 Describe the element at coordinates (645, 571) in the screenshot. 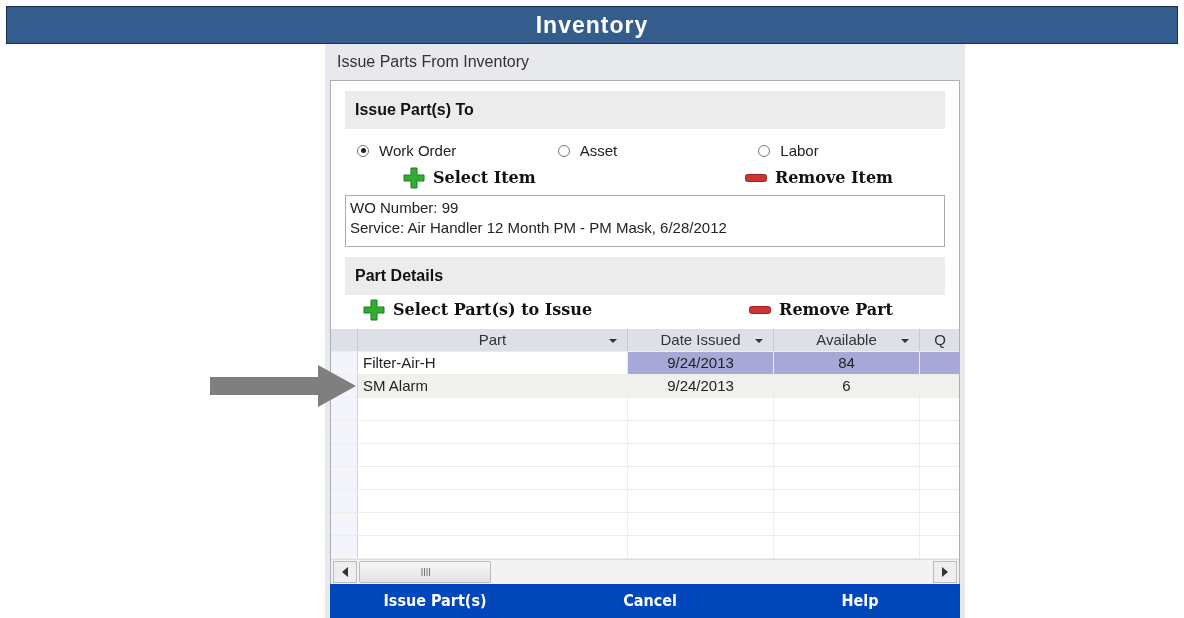

I see `horizontal-scrollbar` at that location.